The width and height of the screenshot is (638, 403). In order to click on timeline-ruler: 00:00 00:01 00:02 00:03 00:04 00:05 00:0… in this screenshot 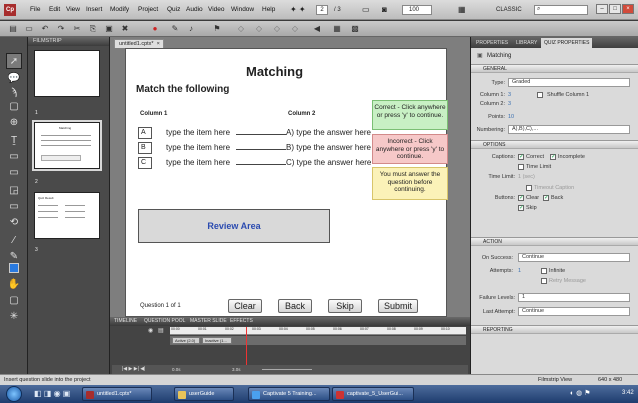, I will do `click(318, 331)`.